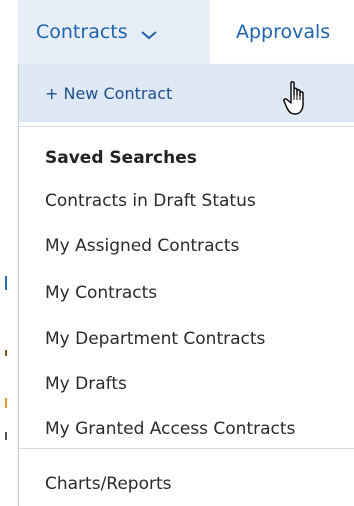 The width and height of the screenshot is (354, 506). What do you see at coordinates (101, 293) in the screenshot?
I see `menu-item-my-contracts: My Contracts` at bounding box center [101, 293].